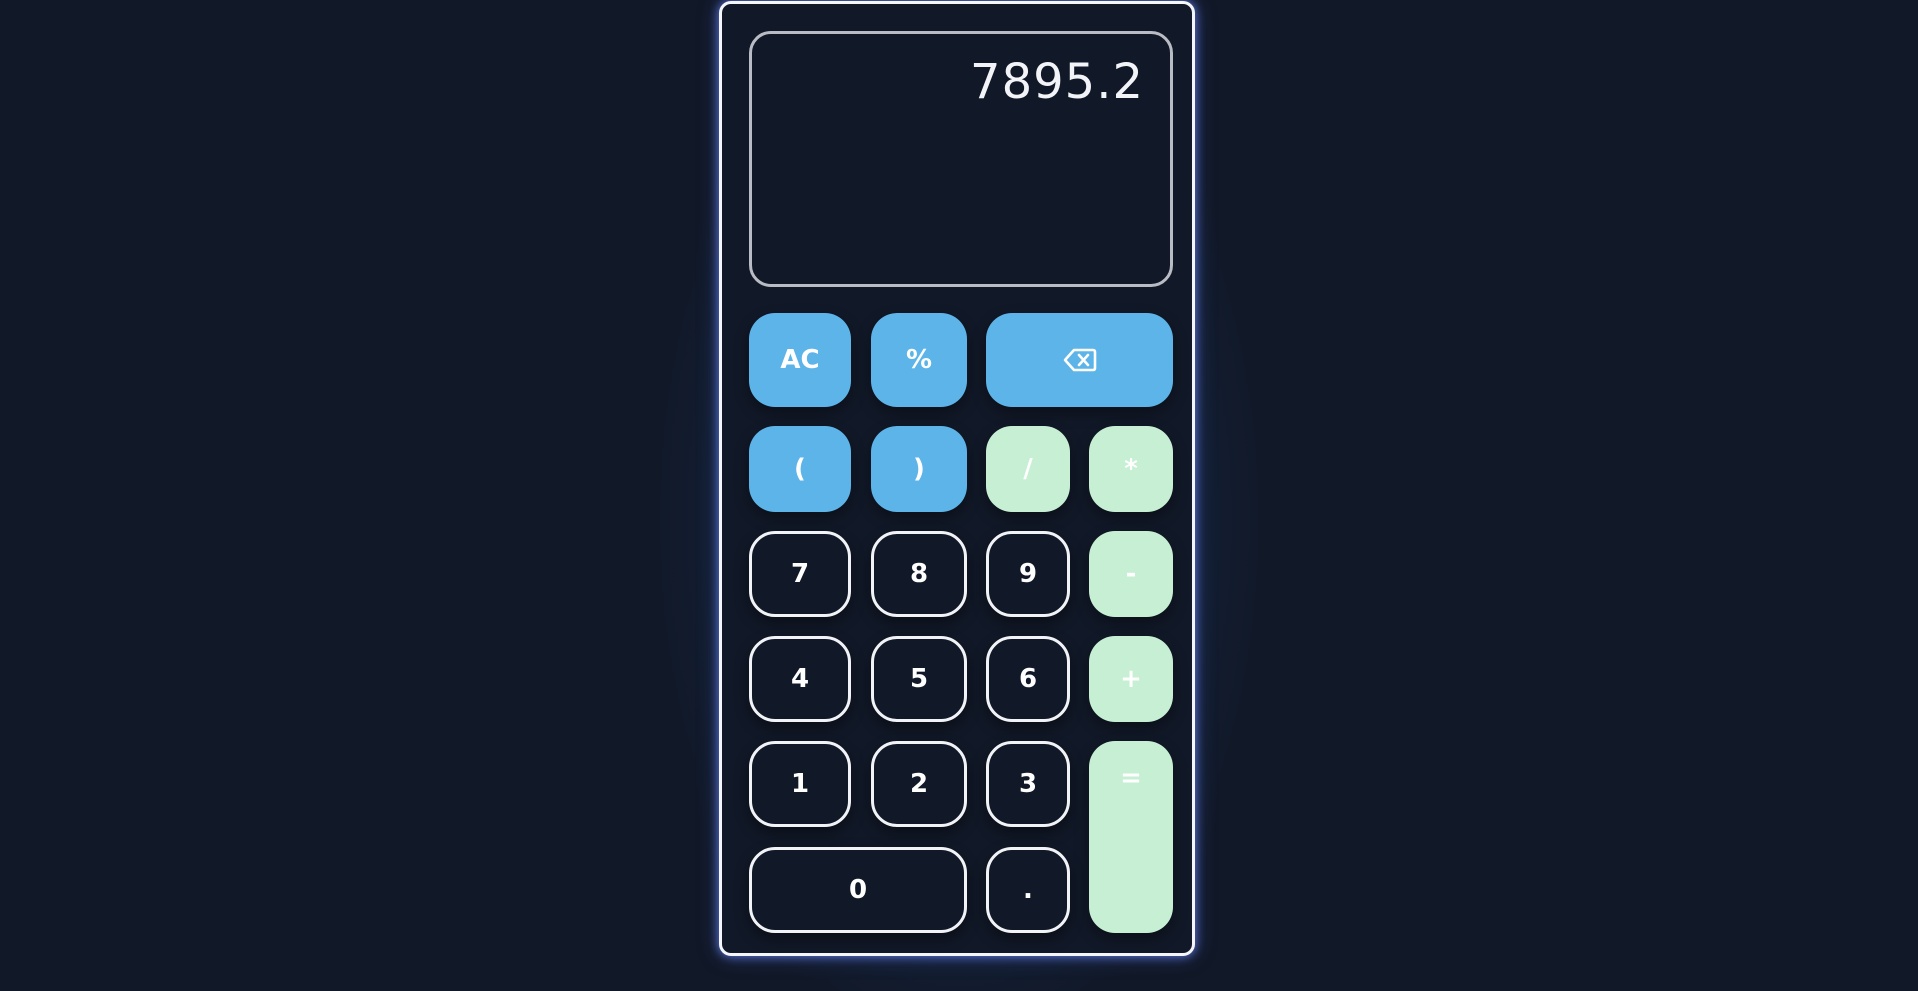  What do you see at coordinates (1057, 82) in the screenshot?
I see `display-value: 7895.2` at bounding box center [1057, 82].